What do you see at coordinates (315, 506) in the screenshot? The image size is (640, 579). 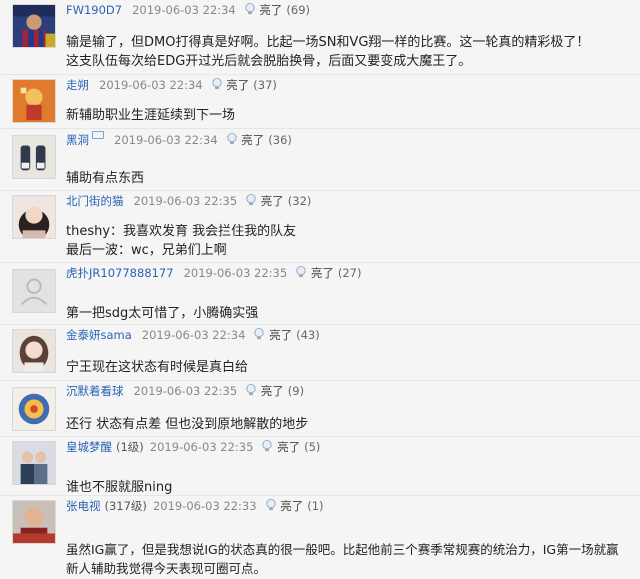 I see `light-count: (1)` at bounding box center [315, 506].